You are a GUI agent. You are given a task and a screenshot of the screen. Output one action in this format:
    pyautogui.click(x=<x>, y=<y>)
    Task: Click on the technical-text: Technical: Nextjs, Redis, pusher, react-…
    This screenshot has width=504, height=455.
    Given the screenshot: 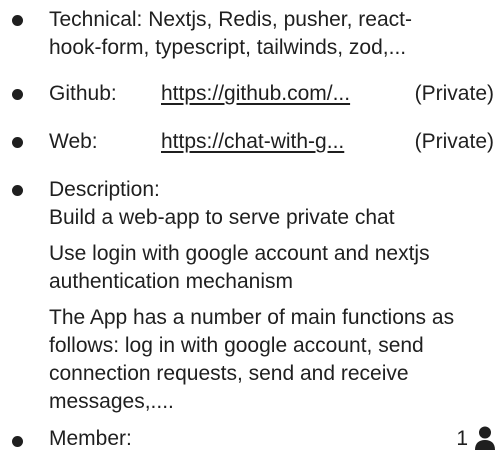 What is the action you would take?
    pyautogui.click(x=271, y=34)
    